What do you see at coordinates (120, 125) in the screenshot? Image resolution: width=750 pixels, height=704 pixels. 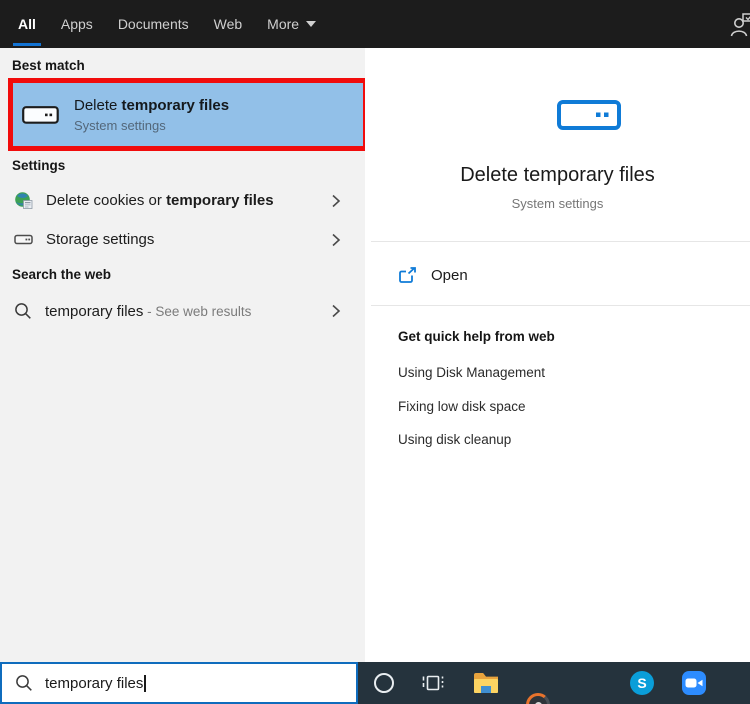 I see `best-match-subtitle: System settings` at bounding box center [120, 125].